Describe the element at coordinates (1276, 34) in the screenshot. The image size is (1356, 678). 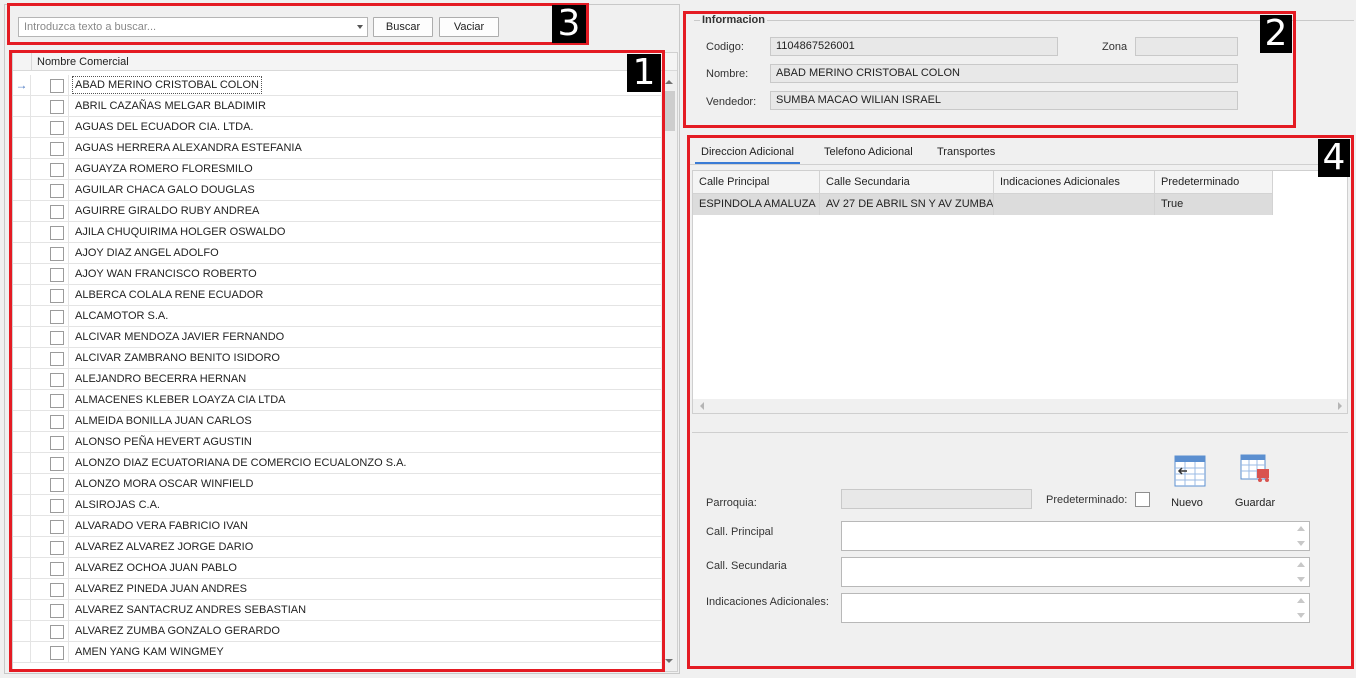
I see `annotation-label-2: 2` at that location.